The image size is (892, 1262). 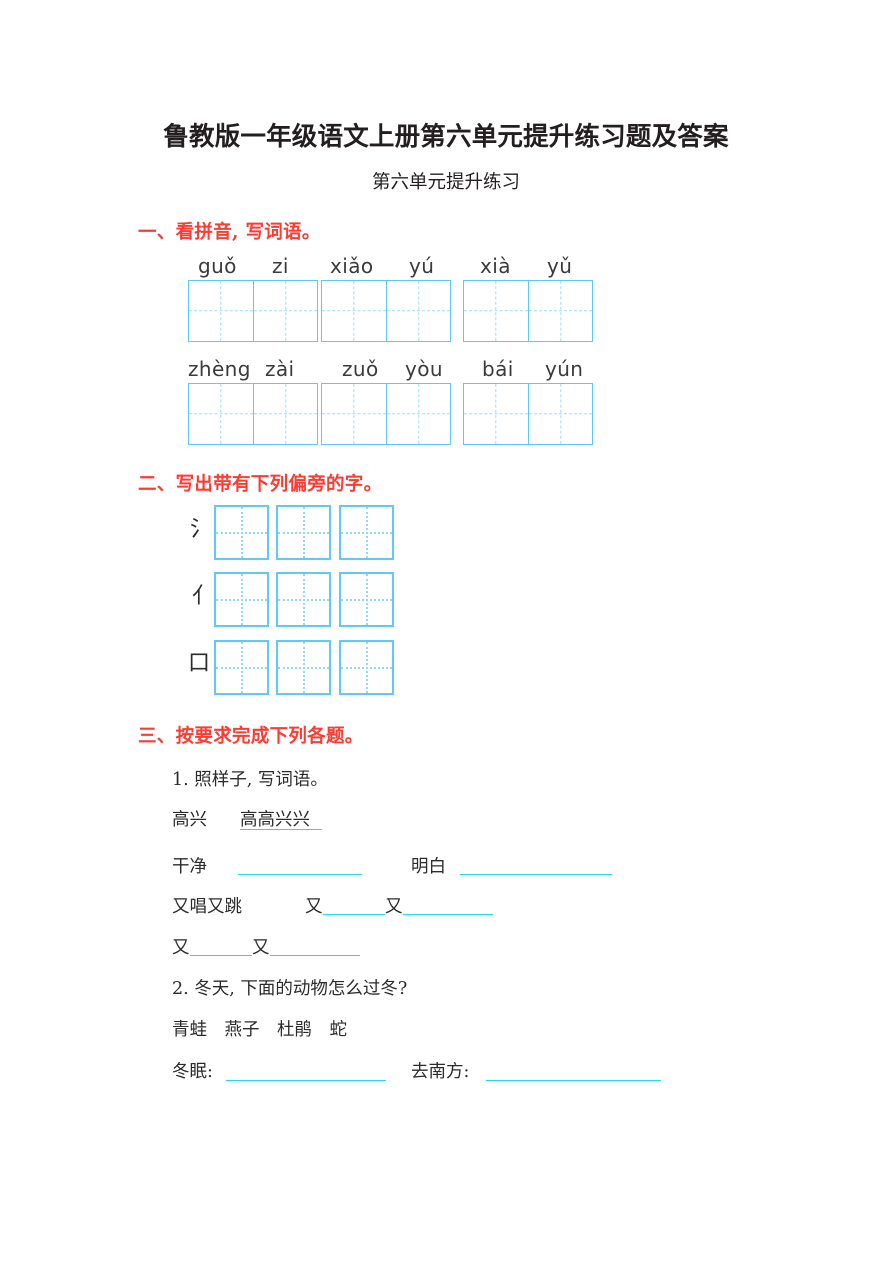 What do you see at coordinates (360, 369) in the screenshot?
I see `pinyin-zuo: zuǒ` at bounding box center [360, 369].